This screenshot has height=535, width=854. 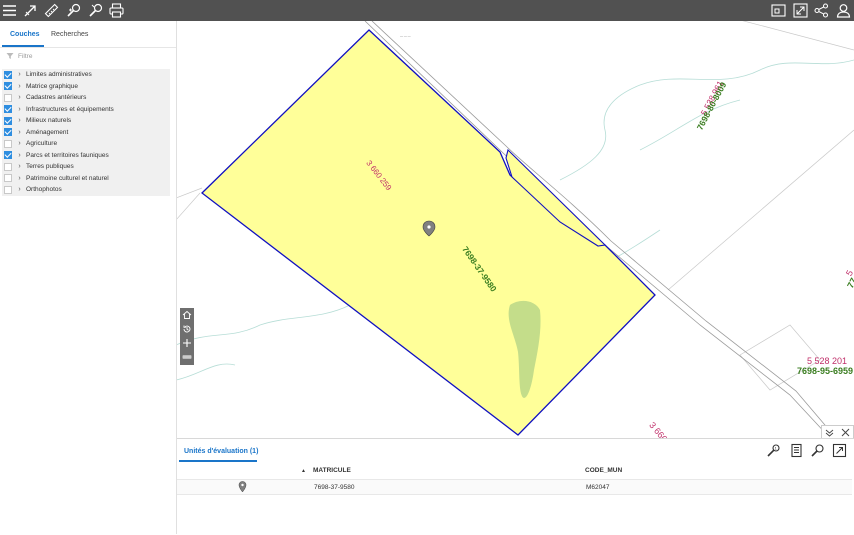 I want to click on filter-icon, so click(x=10, y=56).